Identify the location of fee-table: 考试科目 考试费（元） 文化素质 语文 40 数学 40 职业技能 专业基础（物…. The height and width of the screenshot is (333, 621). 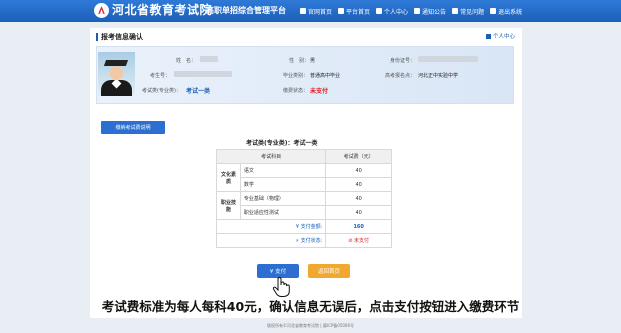
(303, 198).